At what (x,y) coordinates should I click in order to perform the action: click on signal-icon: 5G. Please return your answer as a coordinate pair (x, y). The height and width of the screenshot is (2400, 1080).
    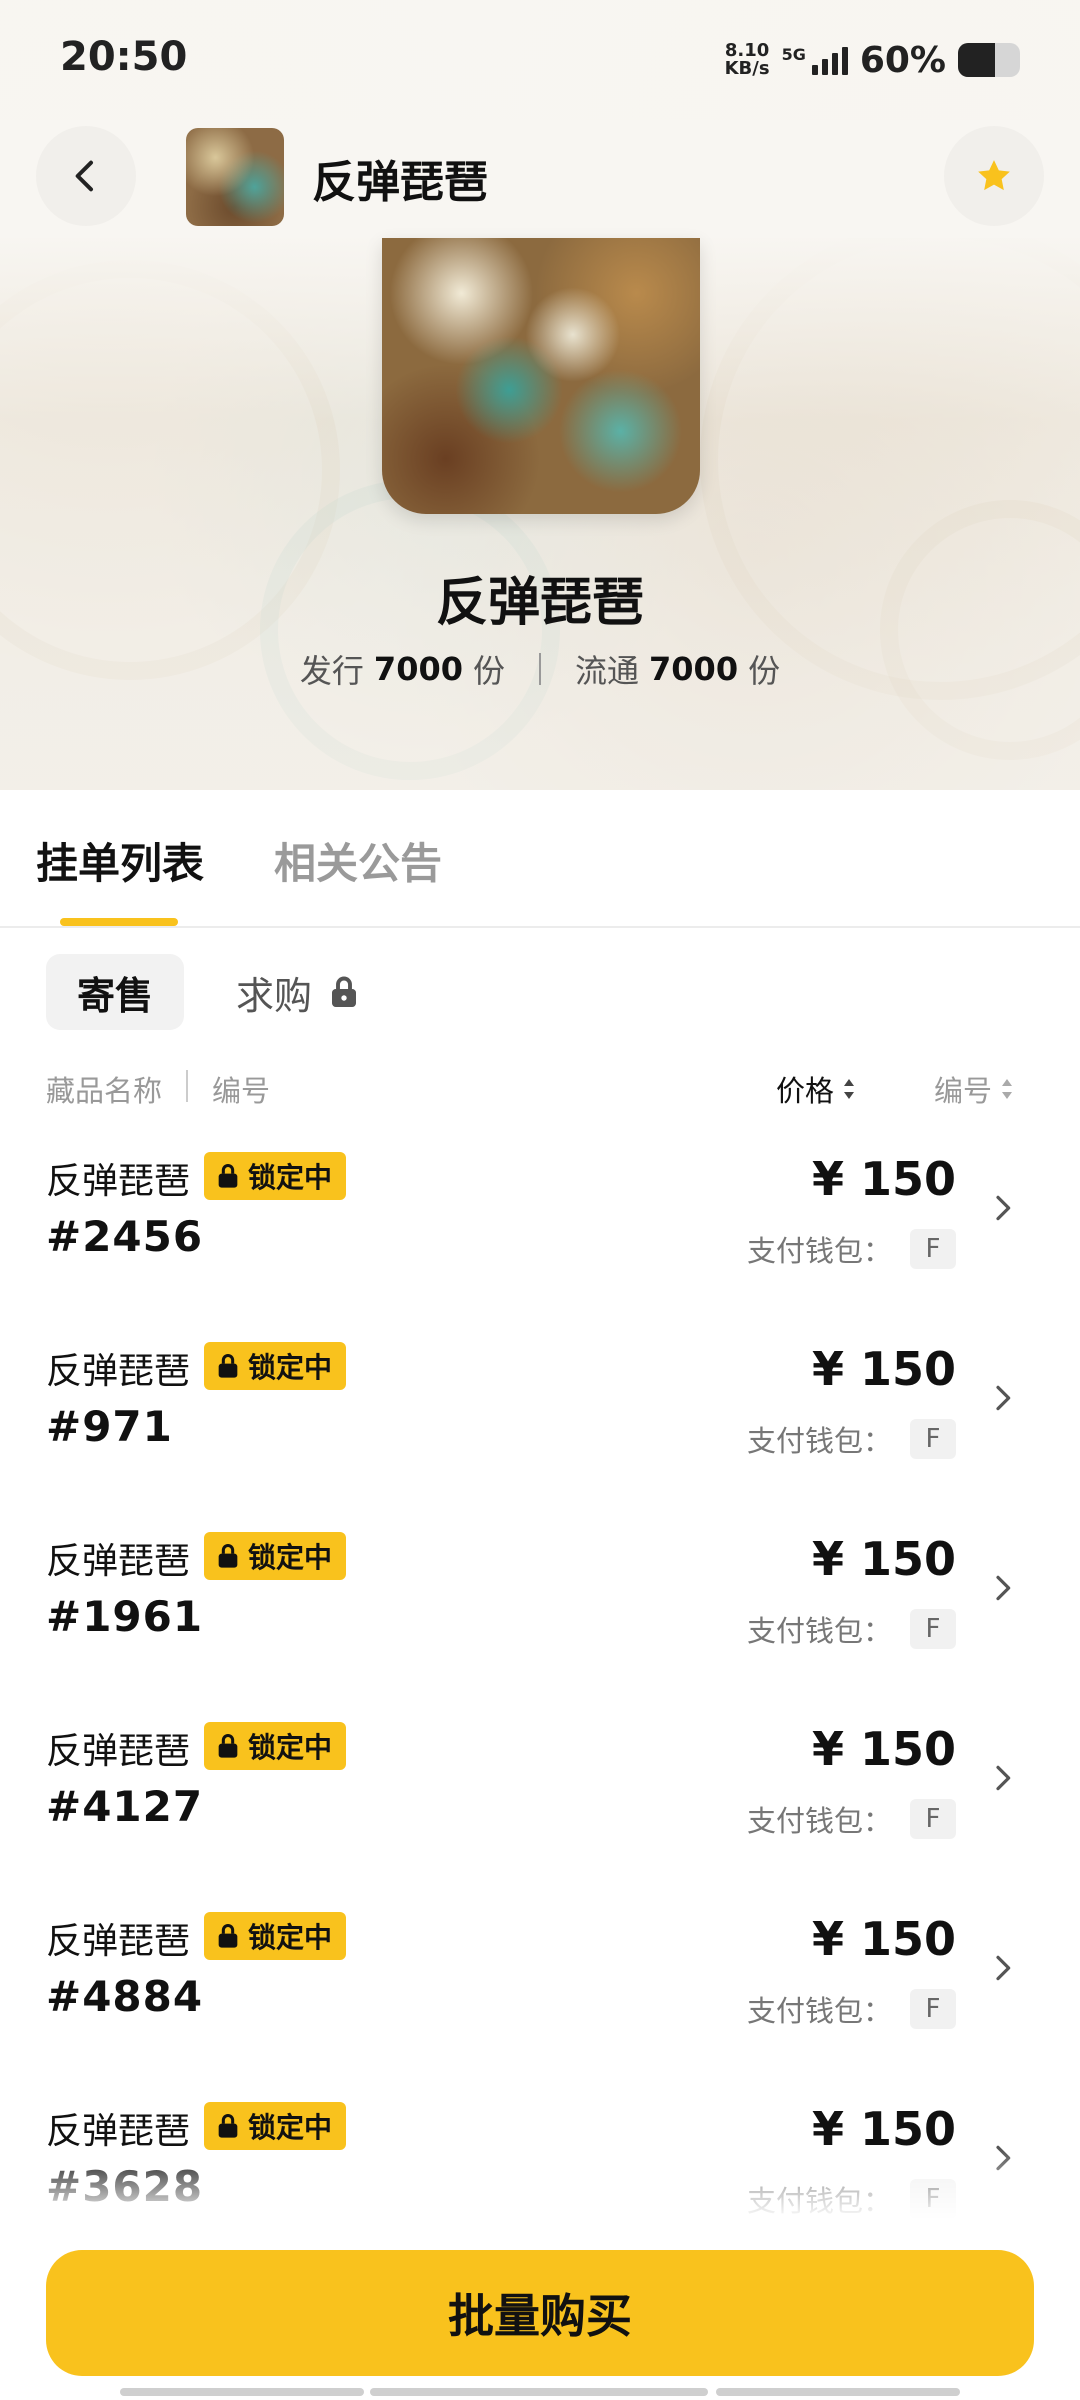
    Looking at the image, I should click on (815, 60).